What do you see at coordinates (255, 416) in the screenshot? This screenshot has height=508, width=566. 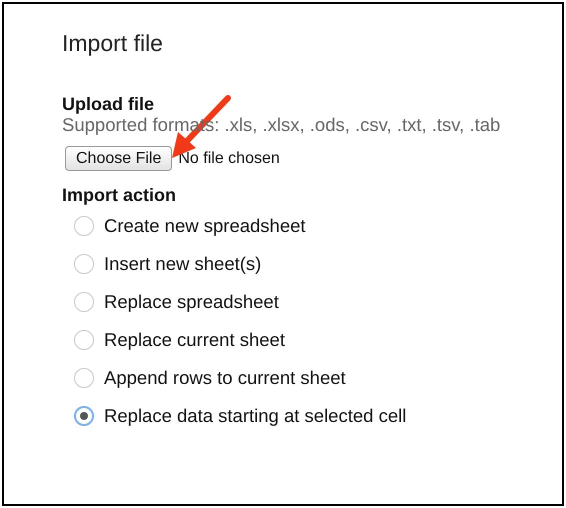 I see `option-label: Replace data starting at selected cell` at bounding box center [255, 416].